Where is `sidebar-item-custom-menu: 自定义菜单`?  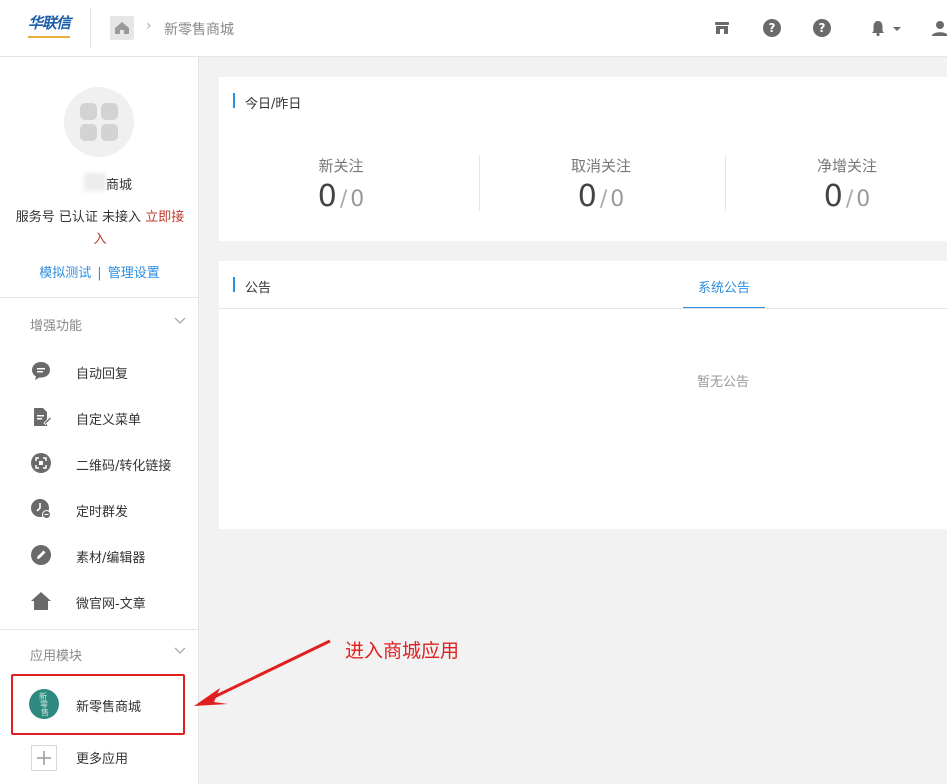
sidebar-item-custom-menu: 自定义菜单 is located at coordinates (99, 418).